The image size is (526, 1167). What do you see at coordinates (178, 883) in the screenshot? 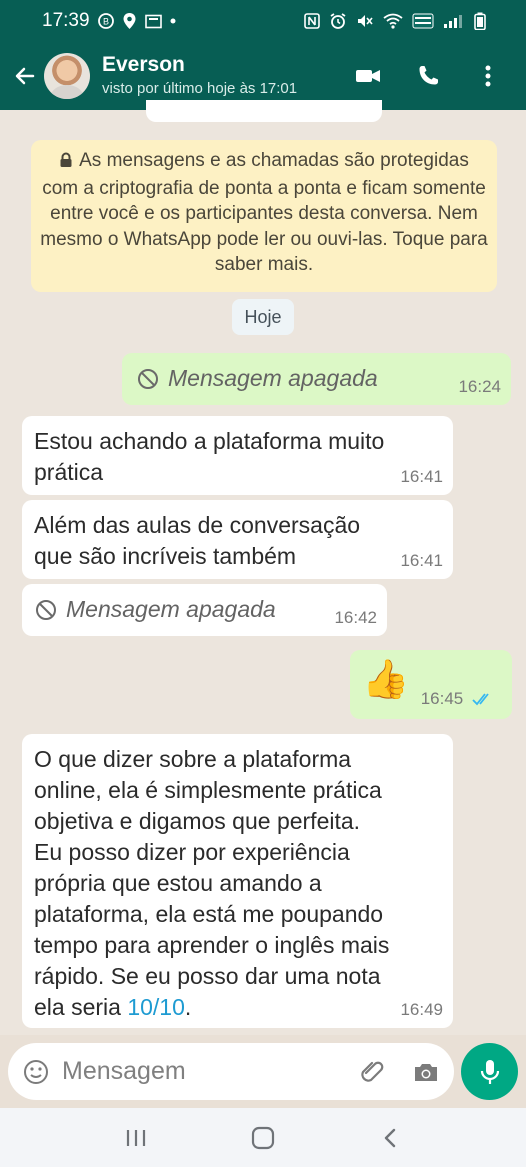
I see `message-line: própria que estou amando a` at bounding box center [178, 883].